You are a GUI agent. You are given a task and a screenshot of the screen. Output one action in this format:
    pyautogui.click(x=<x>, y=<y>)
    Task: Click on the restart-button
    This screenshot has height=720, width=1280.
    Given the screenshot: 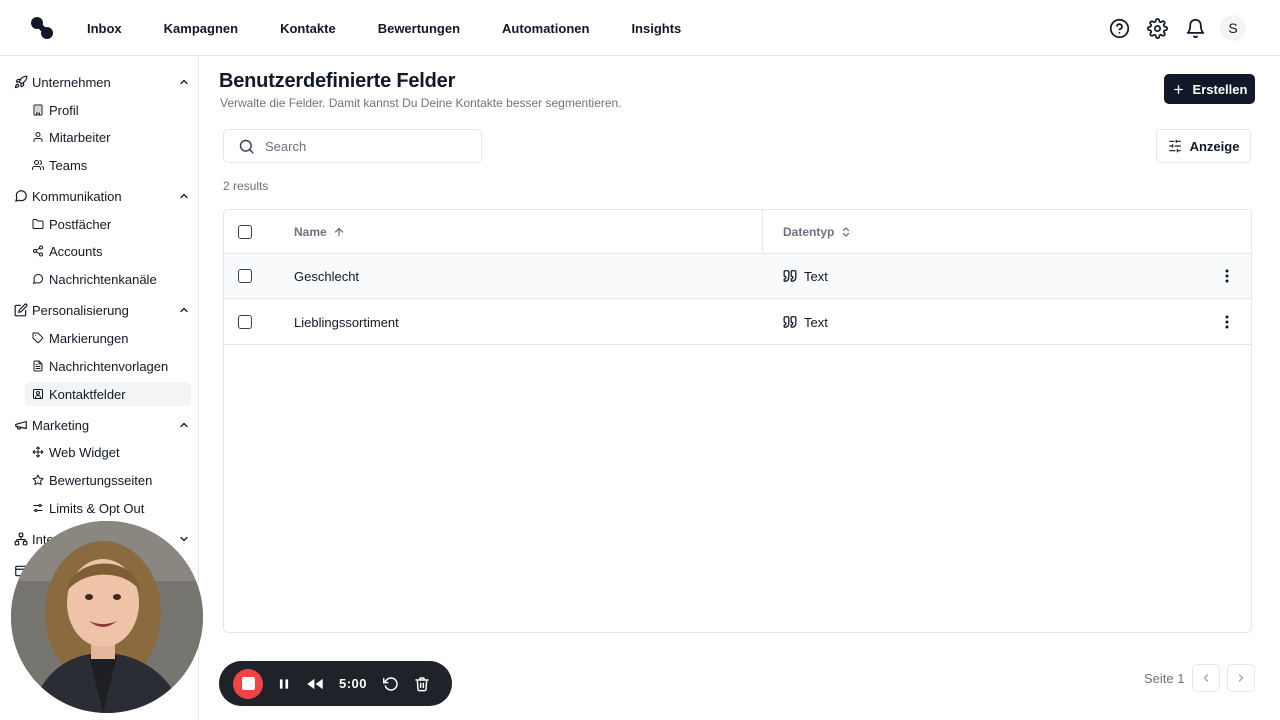 What is the action you would take?
    pyautogui.click(x=391, y=684)
    